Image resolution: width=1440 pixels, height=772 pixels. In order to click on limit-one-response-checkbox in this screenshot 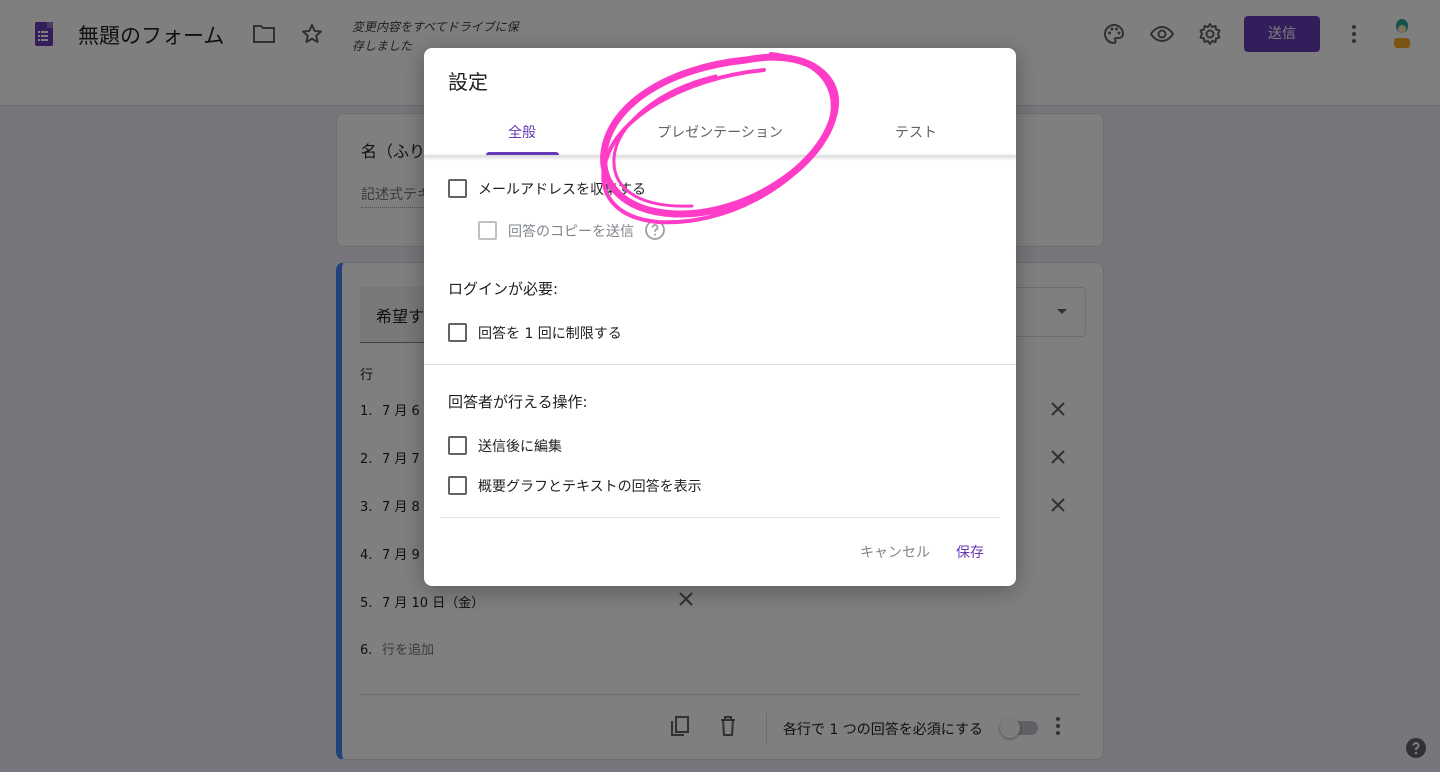, I will do `click(457, 332)`.